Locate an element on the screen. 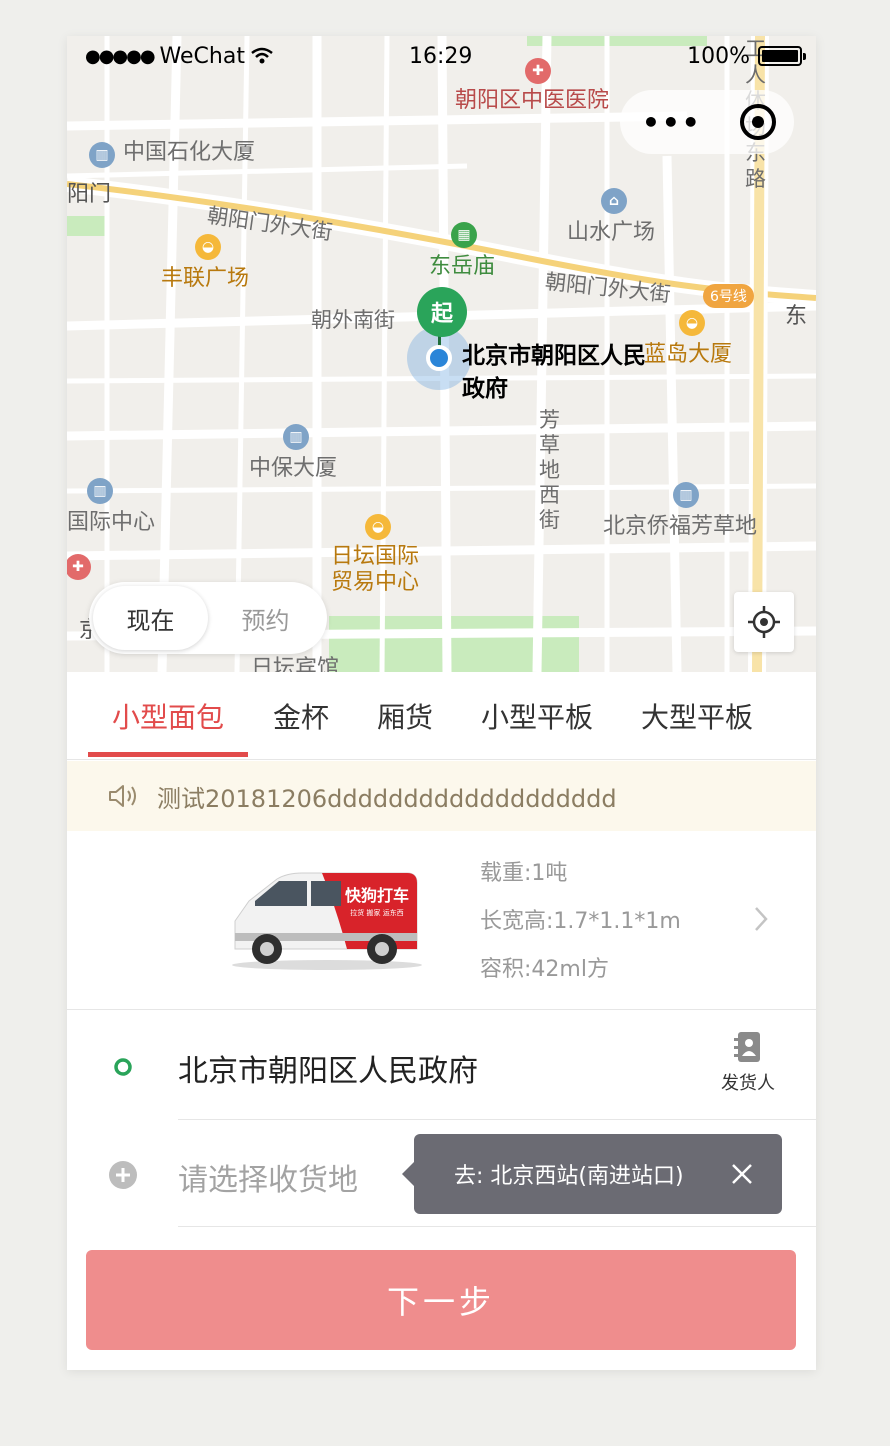 Image resolution: width=890 pixels, height=1446 pixels. home-icon: ⌂ is located at coordinates (614, 201).